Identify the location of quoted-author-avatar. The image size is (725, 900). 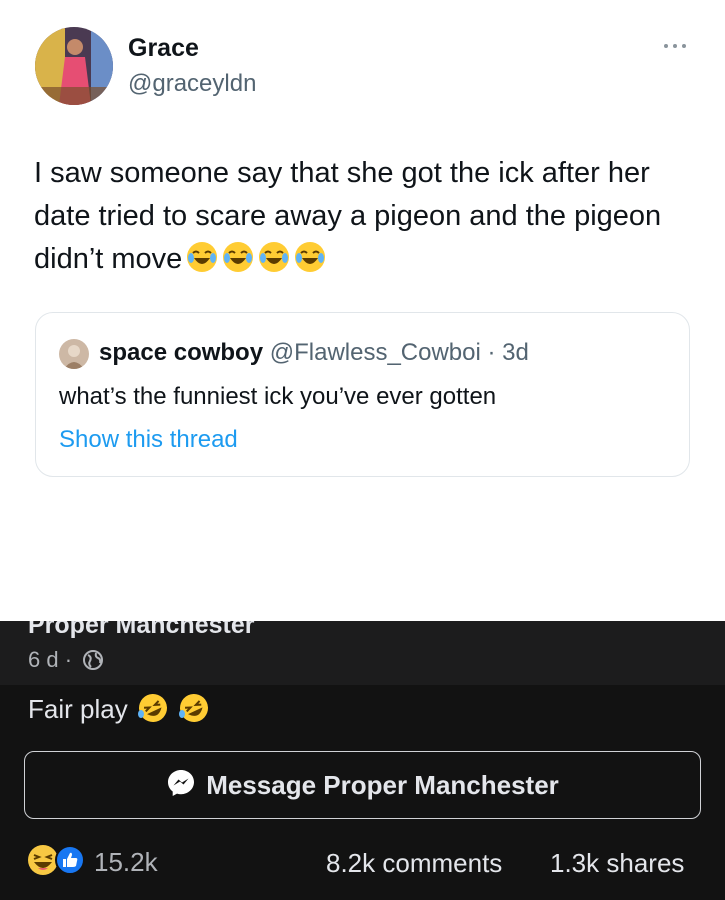
(74, 354).